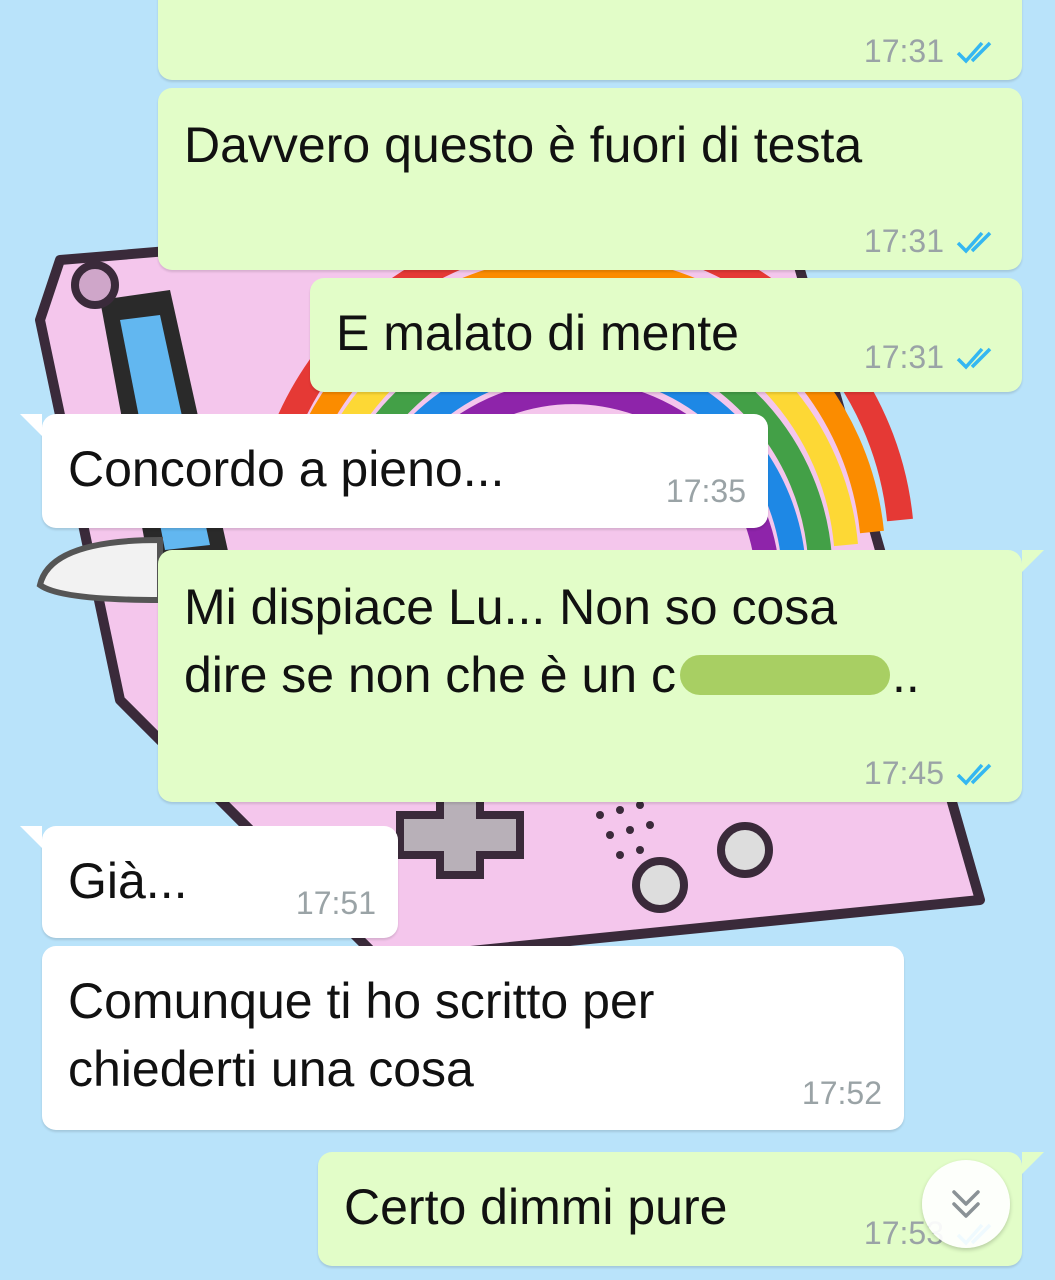  I want to click on message-meta: 17:45, so click(932, 773).